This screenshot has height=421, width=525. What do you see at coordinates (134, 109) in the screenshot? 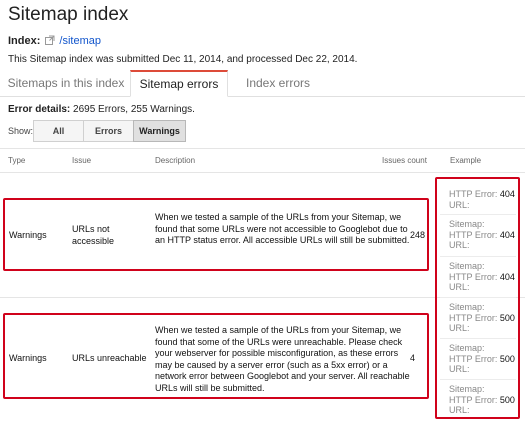
I see `error-details-value: 2695 Errors, 255 Warnings.` at bounding box center [134, 109].